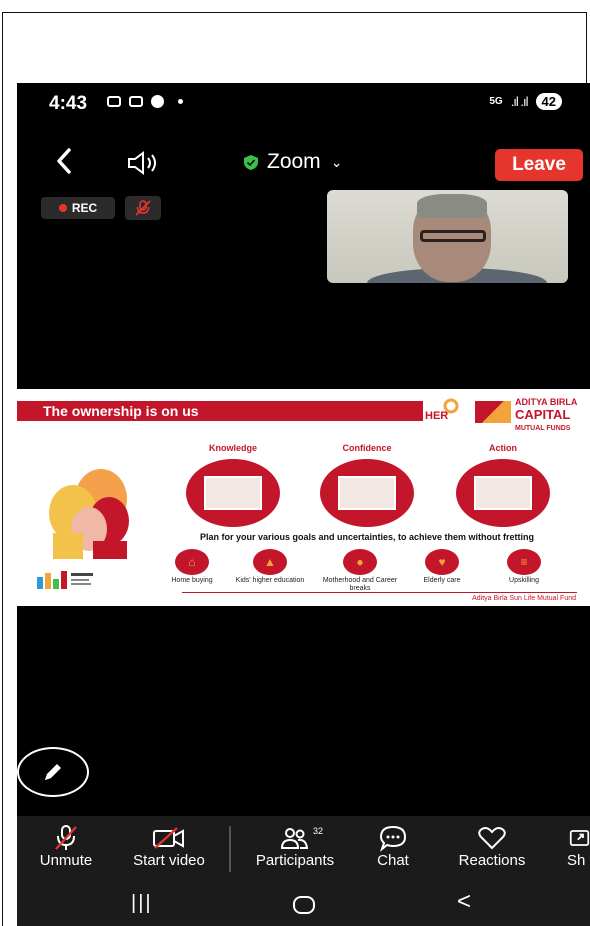 The height and width of the screenshot is (926, 590). I want to click on meeting-title-dropdown: Zoom ⌄, so click(292, 162).